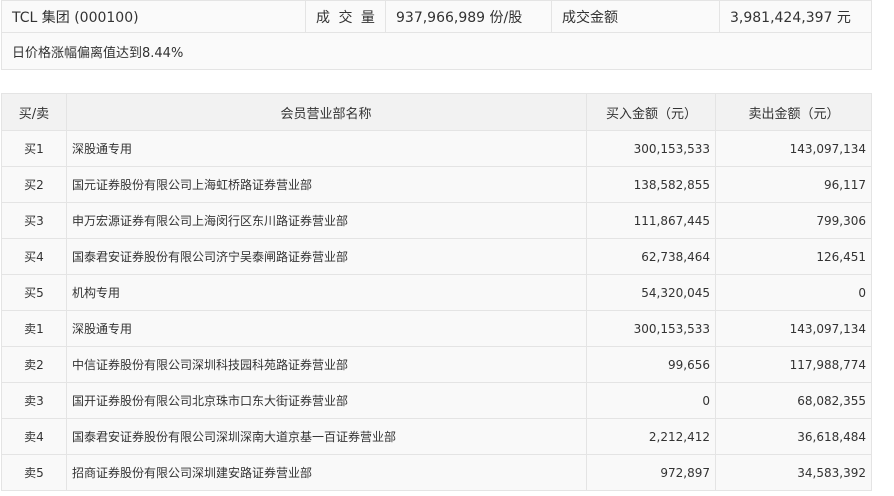  I want to click on row-buy-amount: 99,656, so click(651, 364).